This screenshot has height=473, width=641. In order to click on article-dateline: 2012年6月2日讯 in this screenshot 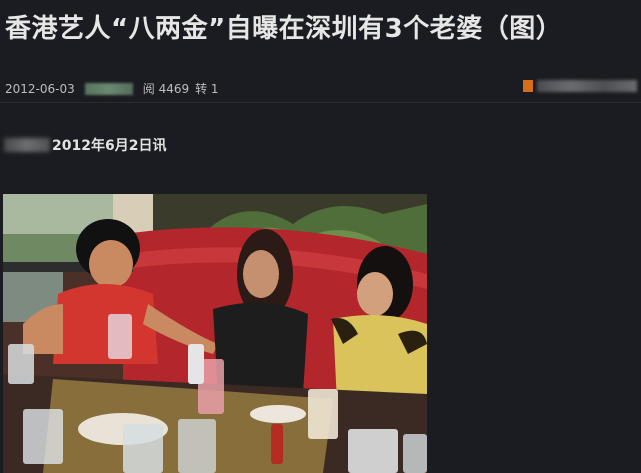, I will do `click(85, 145)`.